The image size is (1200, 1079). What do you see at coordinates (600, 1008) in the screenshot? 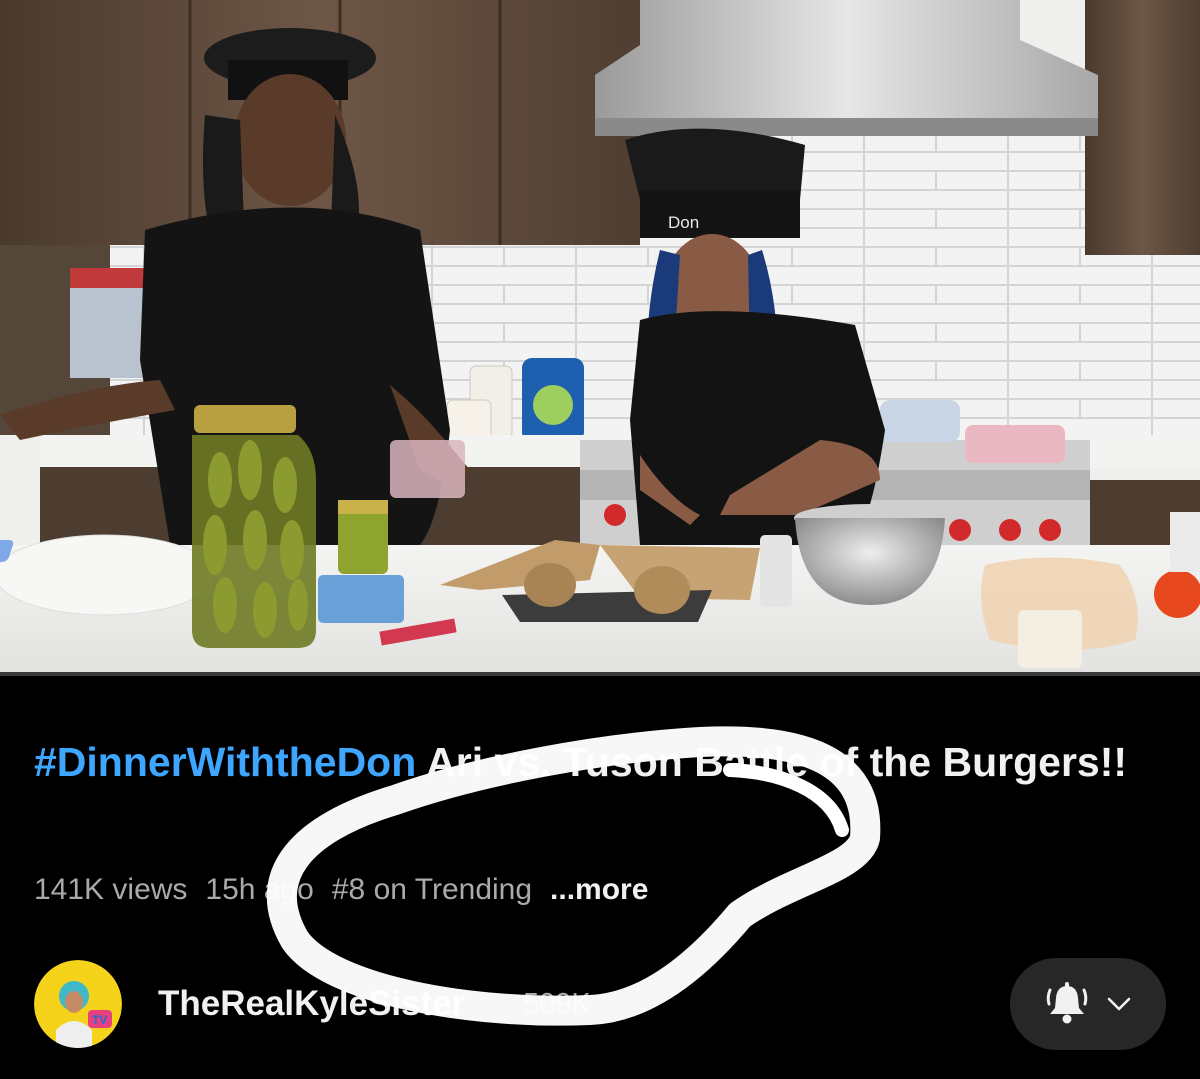
I see `channel-row: TV TheRealKyleSister 509K` at bounding box center [600, 1008].